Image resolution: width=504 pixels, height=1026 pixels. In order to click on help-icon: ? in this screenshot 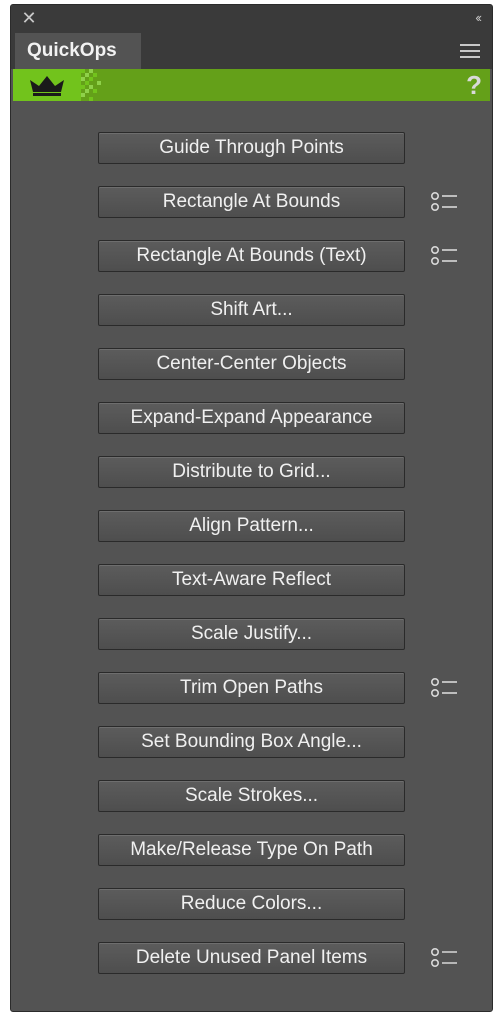, I will do `click(474, 85)`.